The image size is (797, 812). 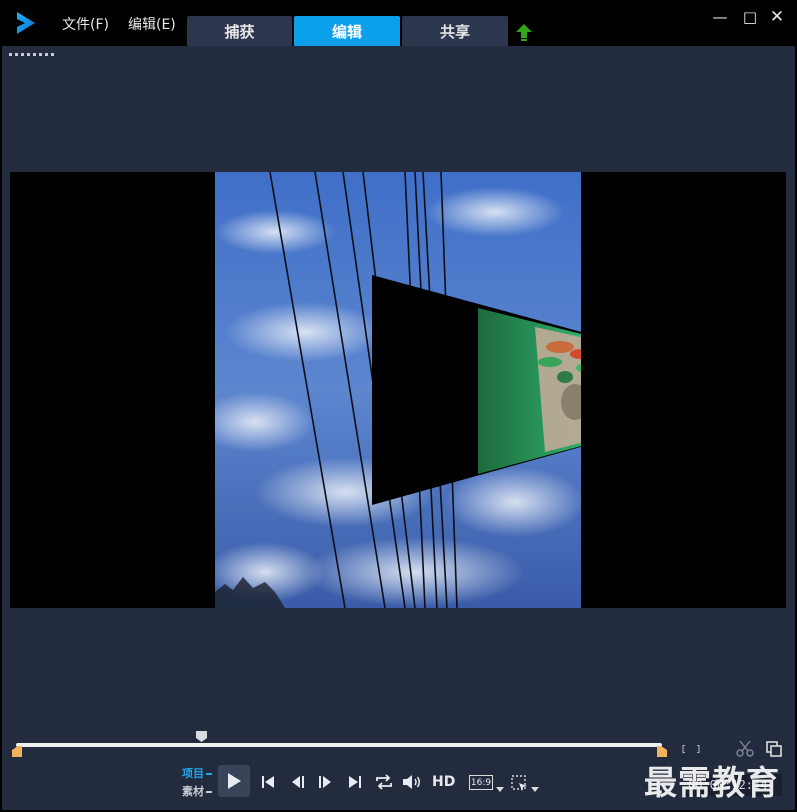 I want to click on app-logo-icon, so click(x=26, y=23).